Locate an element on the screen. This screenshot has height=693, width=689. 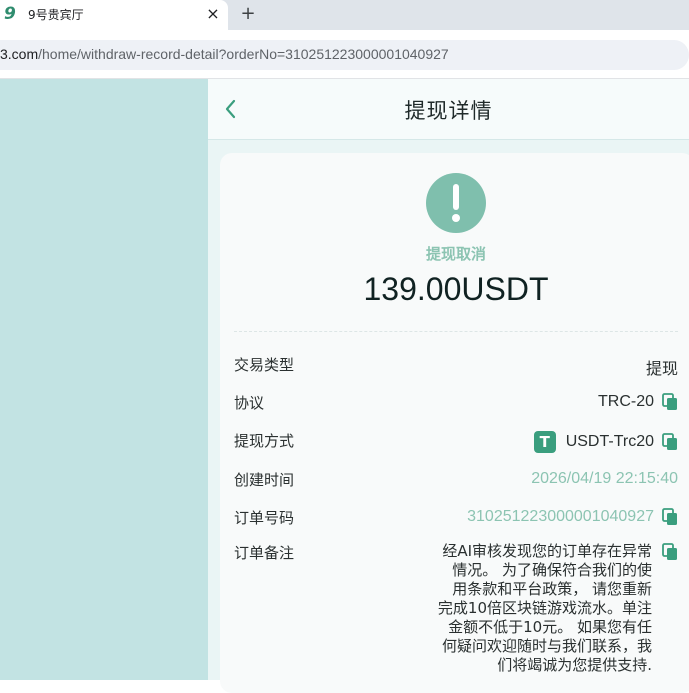
created-label: 创建时间 is located at coordinates (264, 480).